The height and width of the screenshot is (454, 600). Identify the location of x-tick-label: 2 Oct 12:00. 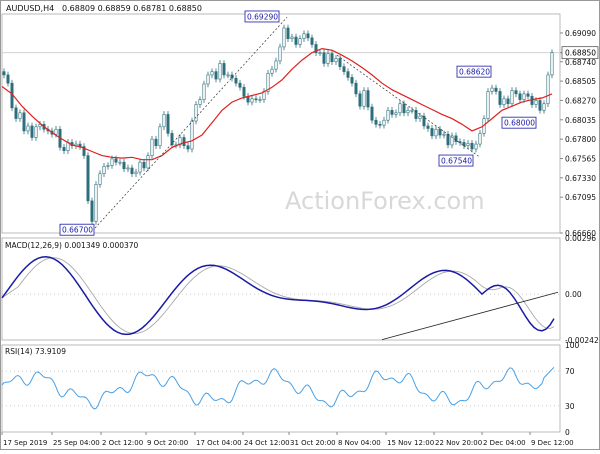
(122, 443).